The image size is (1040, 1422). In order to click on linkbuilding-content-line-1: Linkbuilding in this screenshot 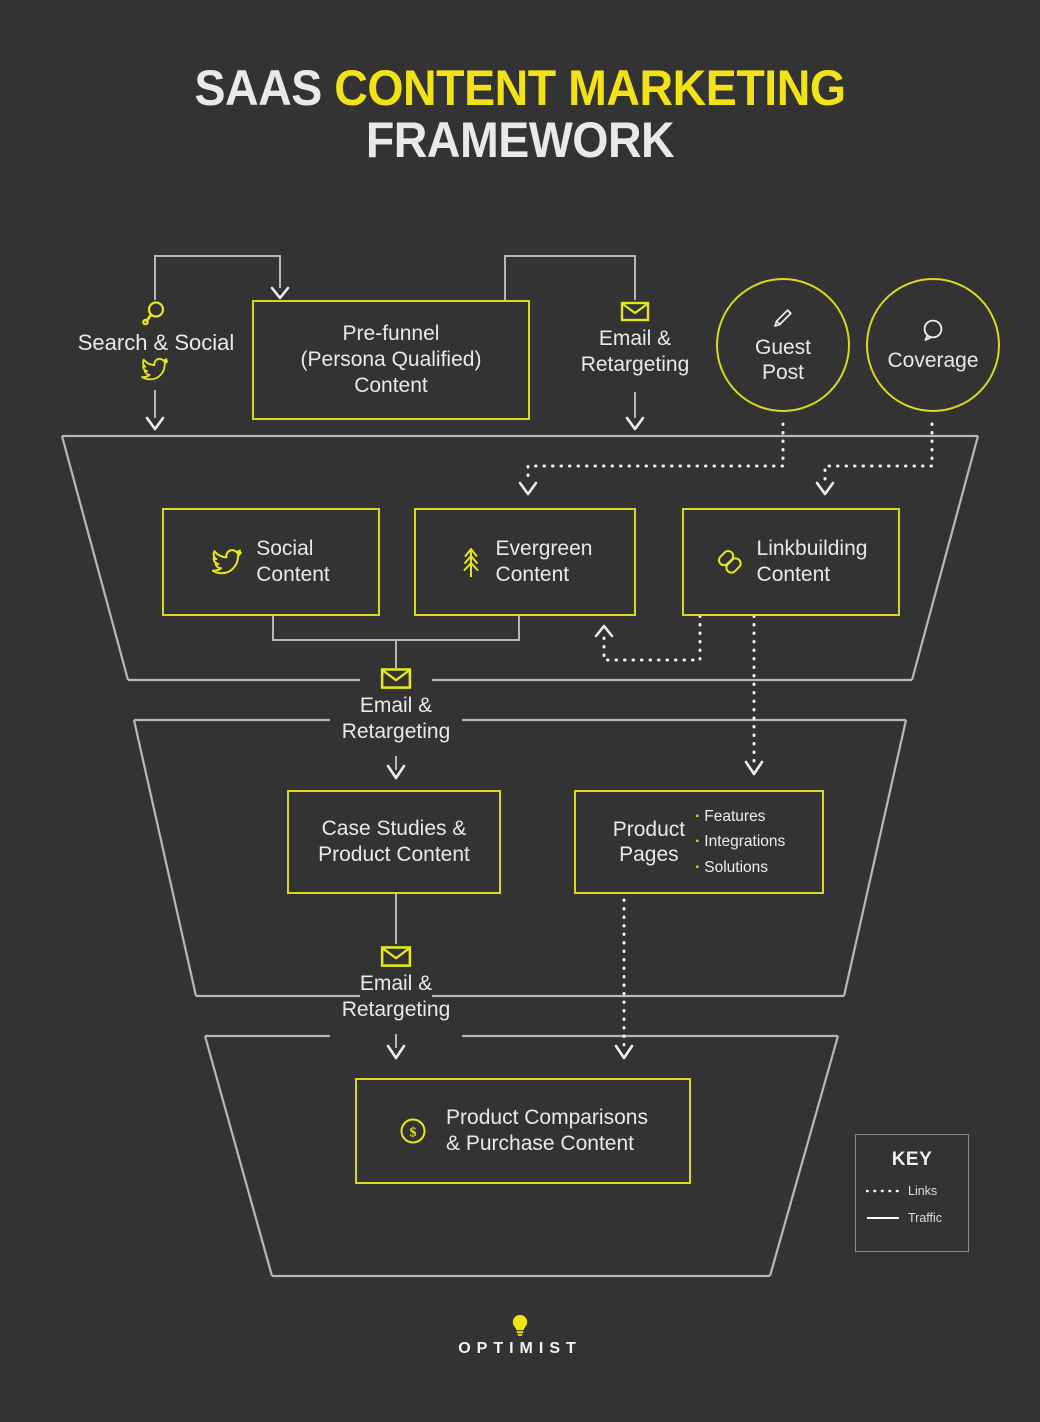, I will do `click(812, 549)`.